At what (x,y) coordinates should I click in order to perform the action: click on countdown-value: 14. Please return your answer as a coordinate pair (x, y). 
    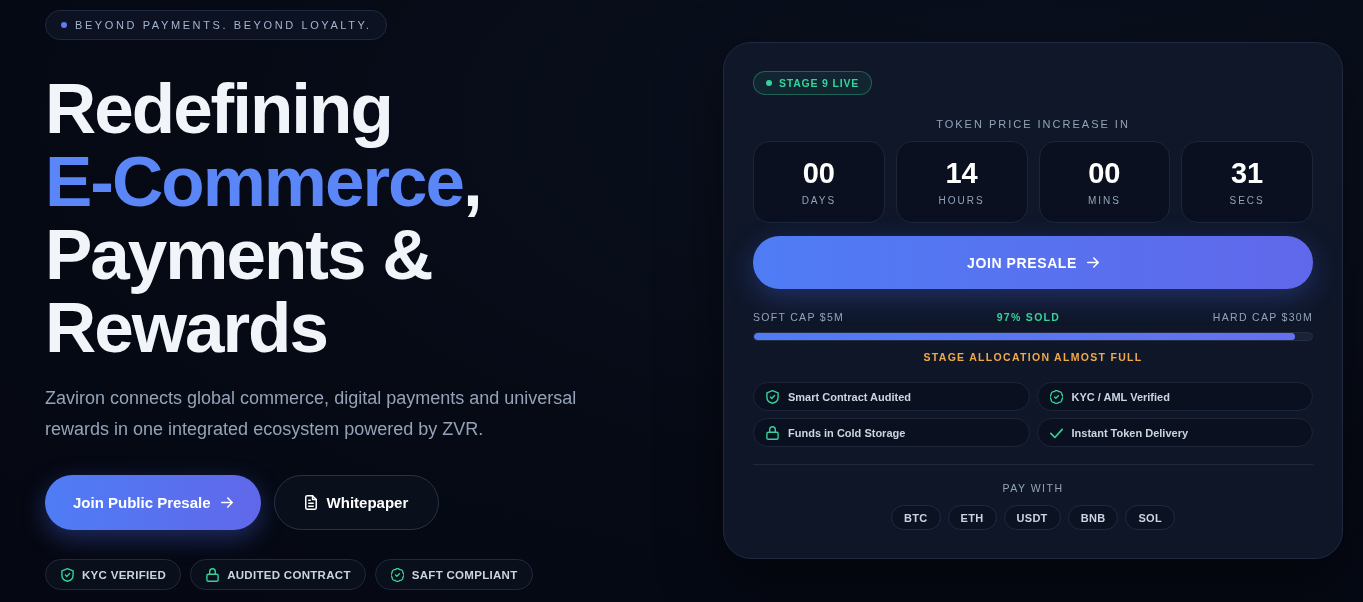
    Looking at the image, I should click on (961, 173).